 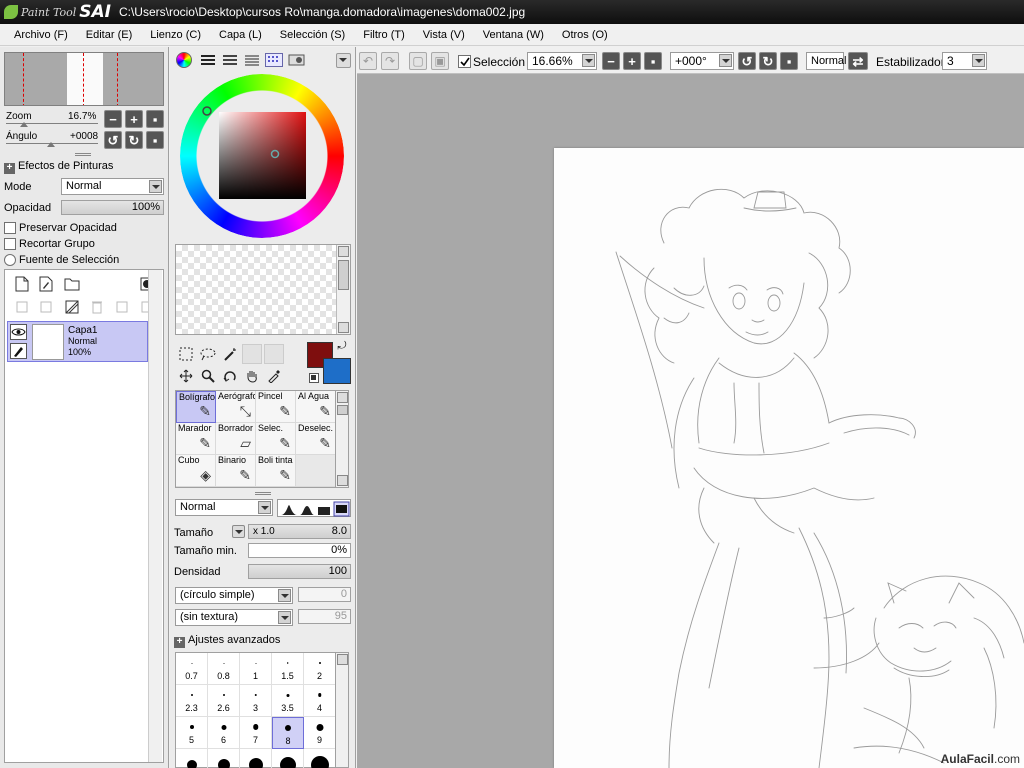 What do you see at coordinates (24, 124) in the screenshot?
I see `zoom-slider-knob` at bounding box center [24, 124].